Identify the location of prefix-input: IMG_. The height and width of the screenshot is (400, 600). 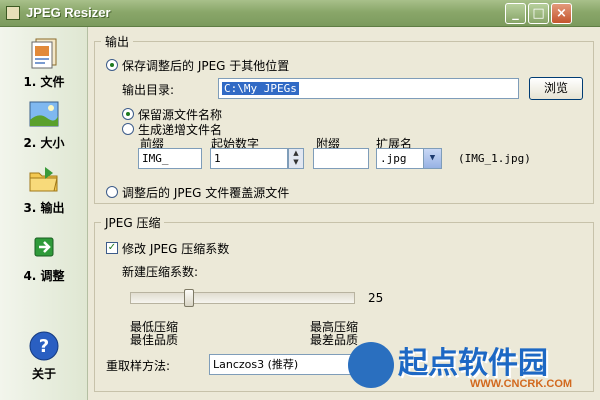
(170, 158).